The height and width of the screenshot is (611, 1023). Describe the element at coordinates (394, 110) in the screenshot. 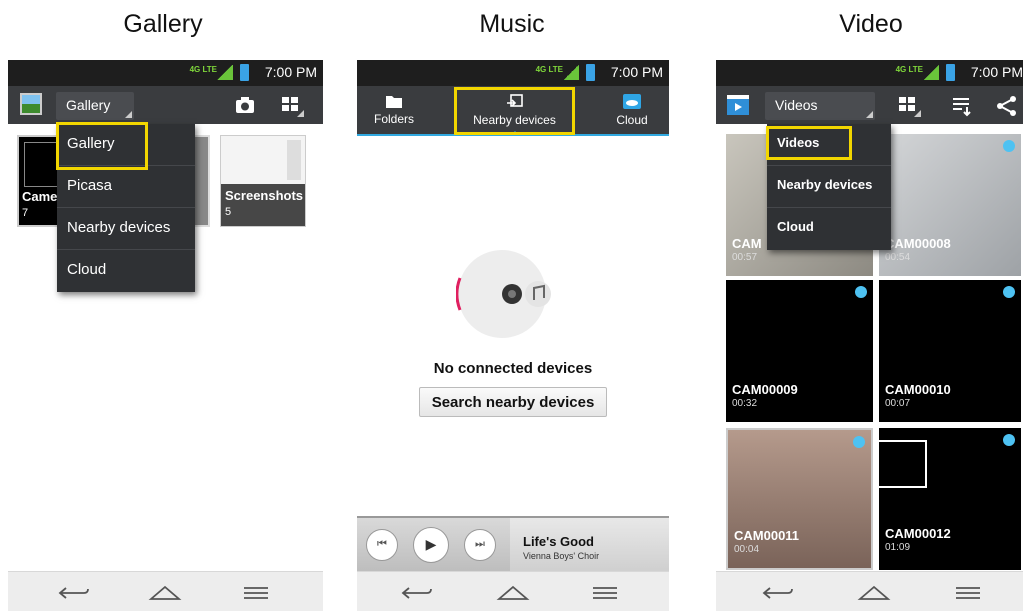

I see `tab-folders: Folders` at that location.